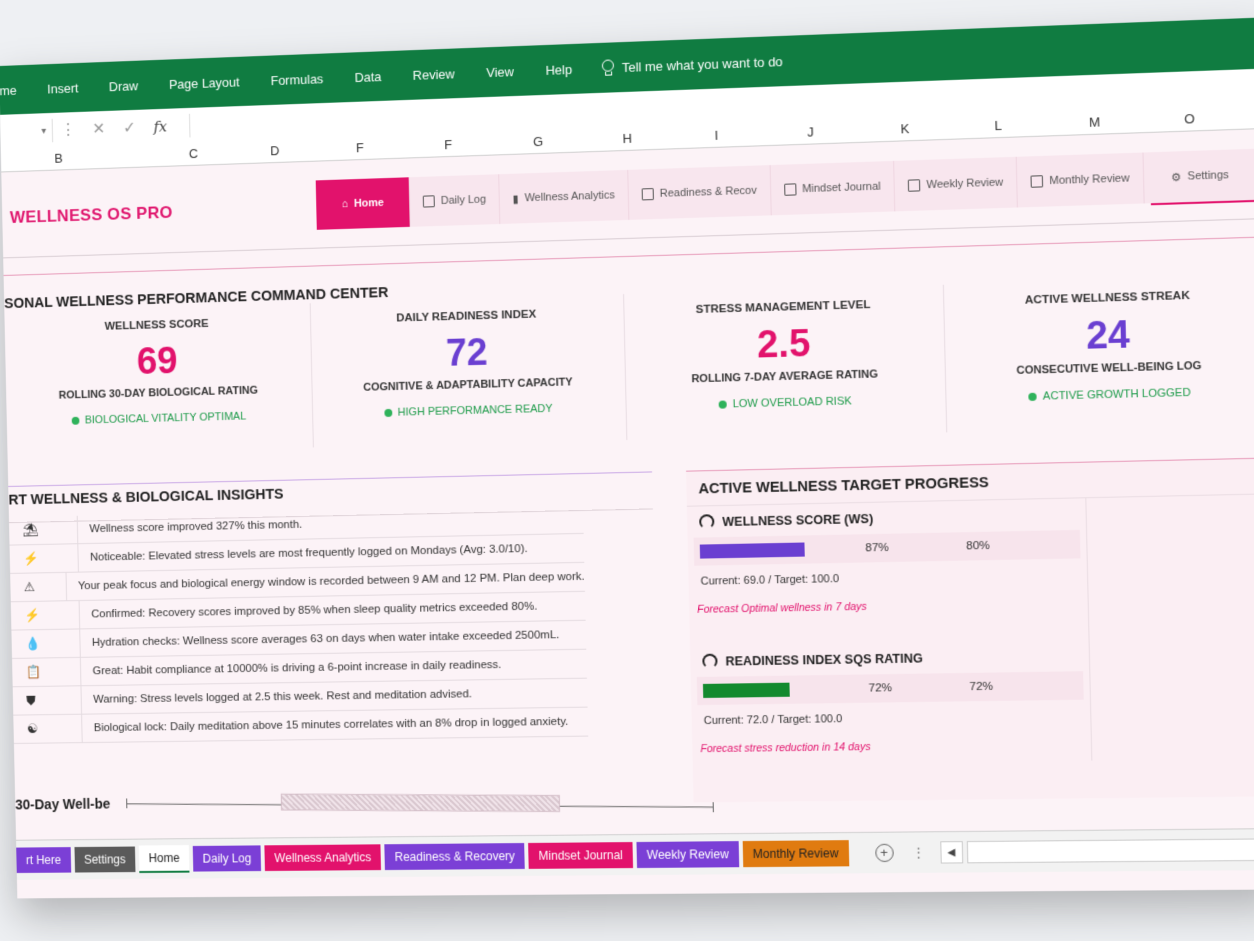 The width and height of the screenshot is (1254, 941). What do you see at coordinates (467, 353) in the screenshot?
I see `kpi-value: 72` at bounding box center [467, 353].